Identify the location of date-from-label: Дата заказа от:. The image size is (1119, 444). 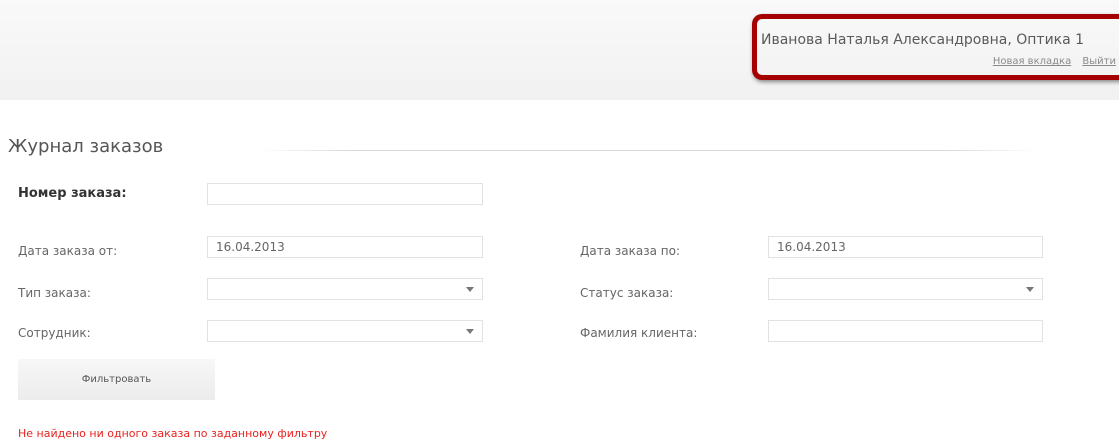
(68, 251).